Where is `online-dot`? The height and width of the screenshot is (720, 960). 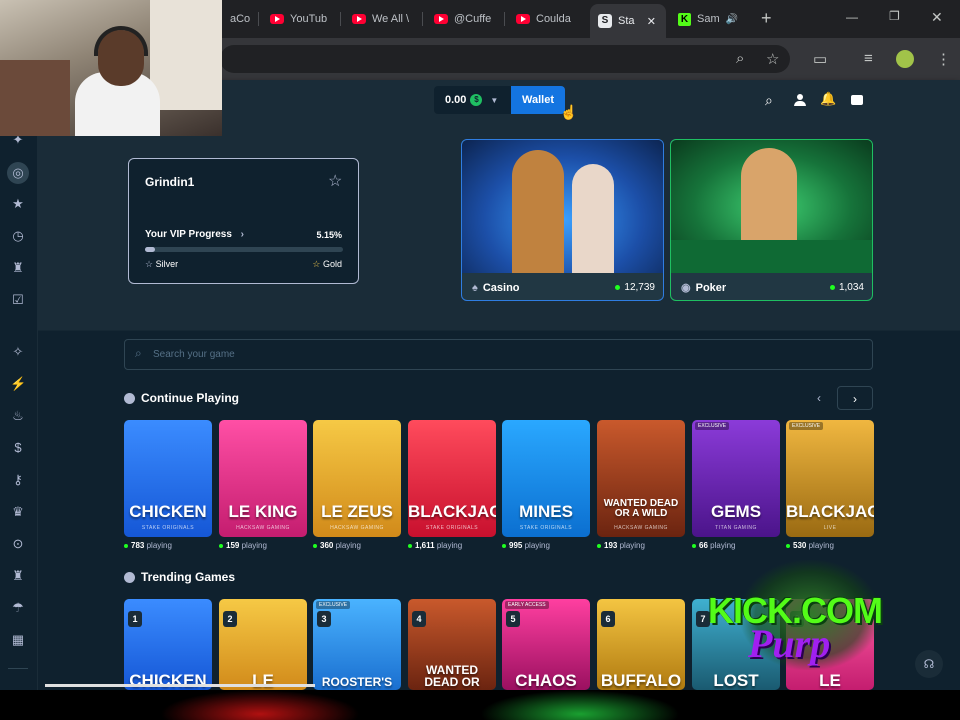 online-dot is located at coordinates (504, 545).